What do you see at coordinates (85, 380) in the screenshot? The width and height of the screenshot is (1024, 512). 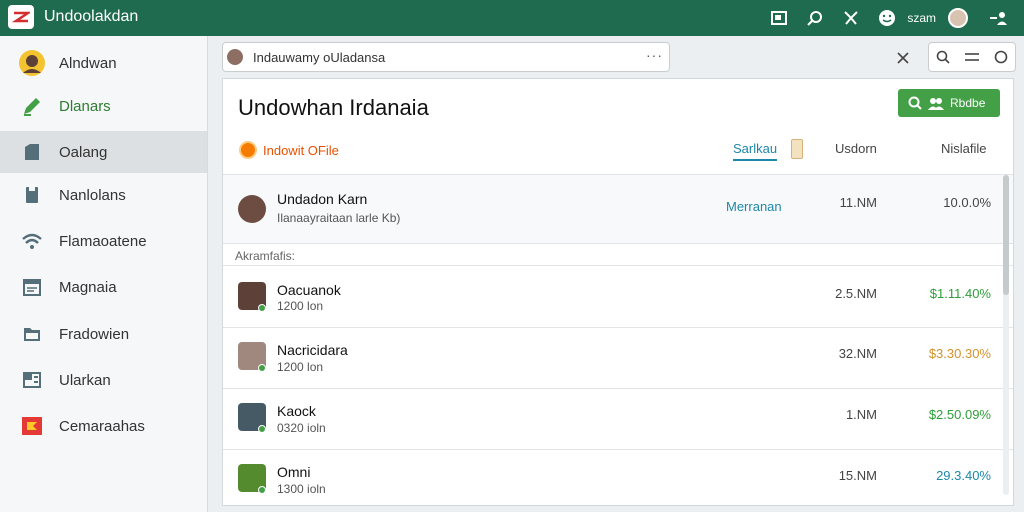 I see `sidebar-item-label: Ularkan` at bounding box center [85, 380].